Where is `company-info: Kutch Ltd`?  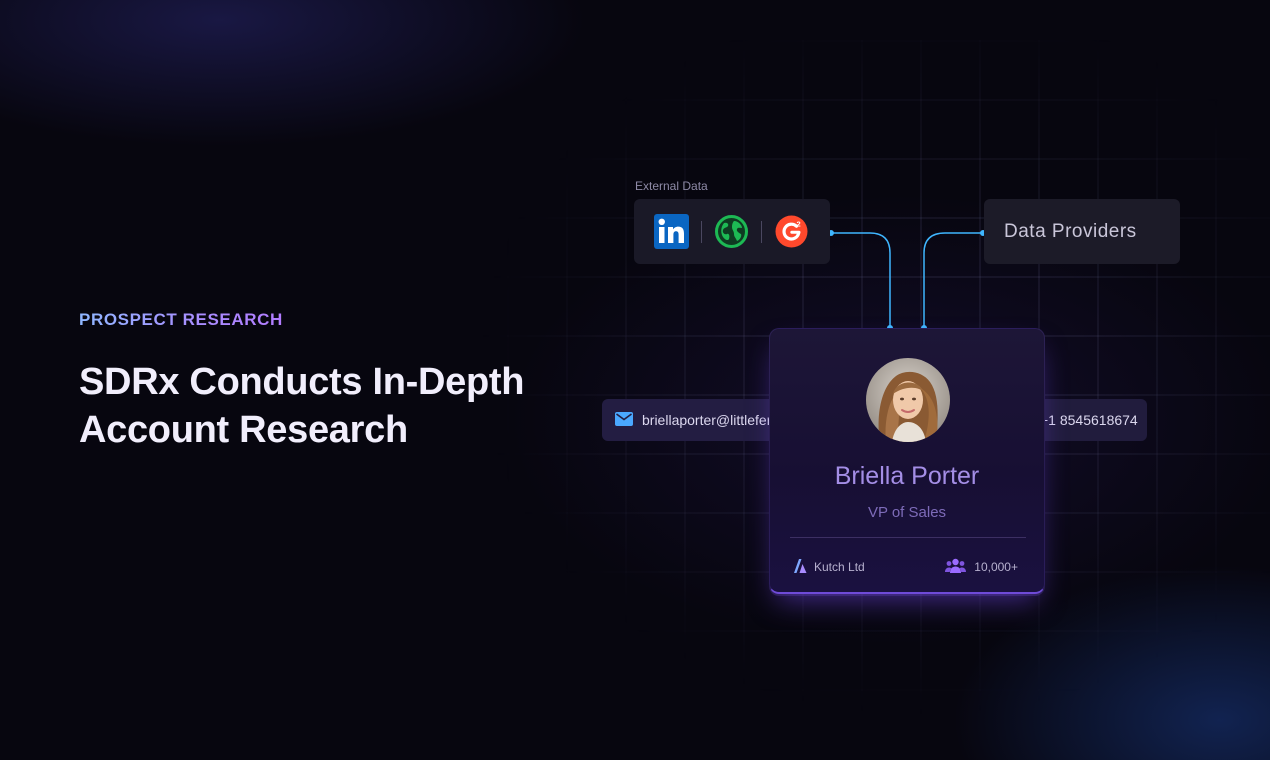 company-info: Kutch Ltd is located at coordinates (829, 567).